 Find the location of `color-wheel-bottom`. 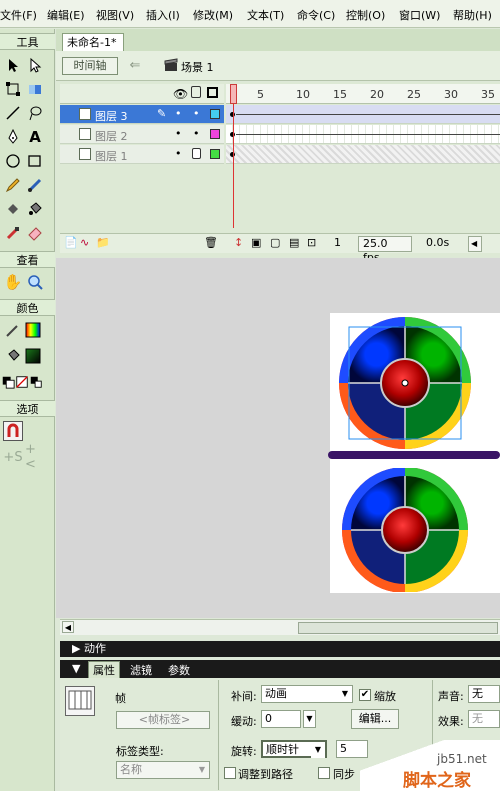

color-wheel-bottom is located at coordinates (405, 530).